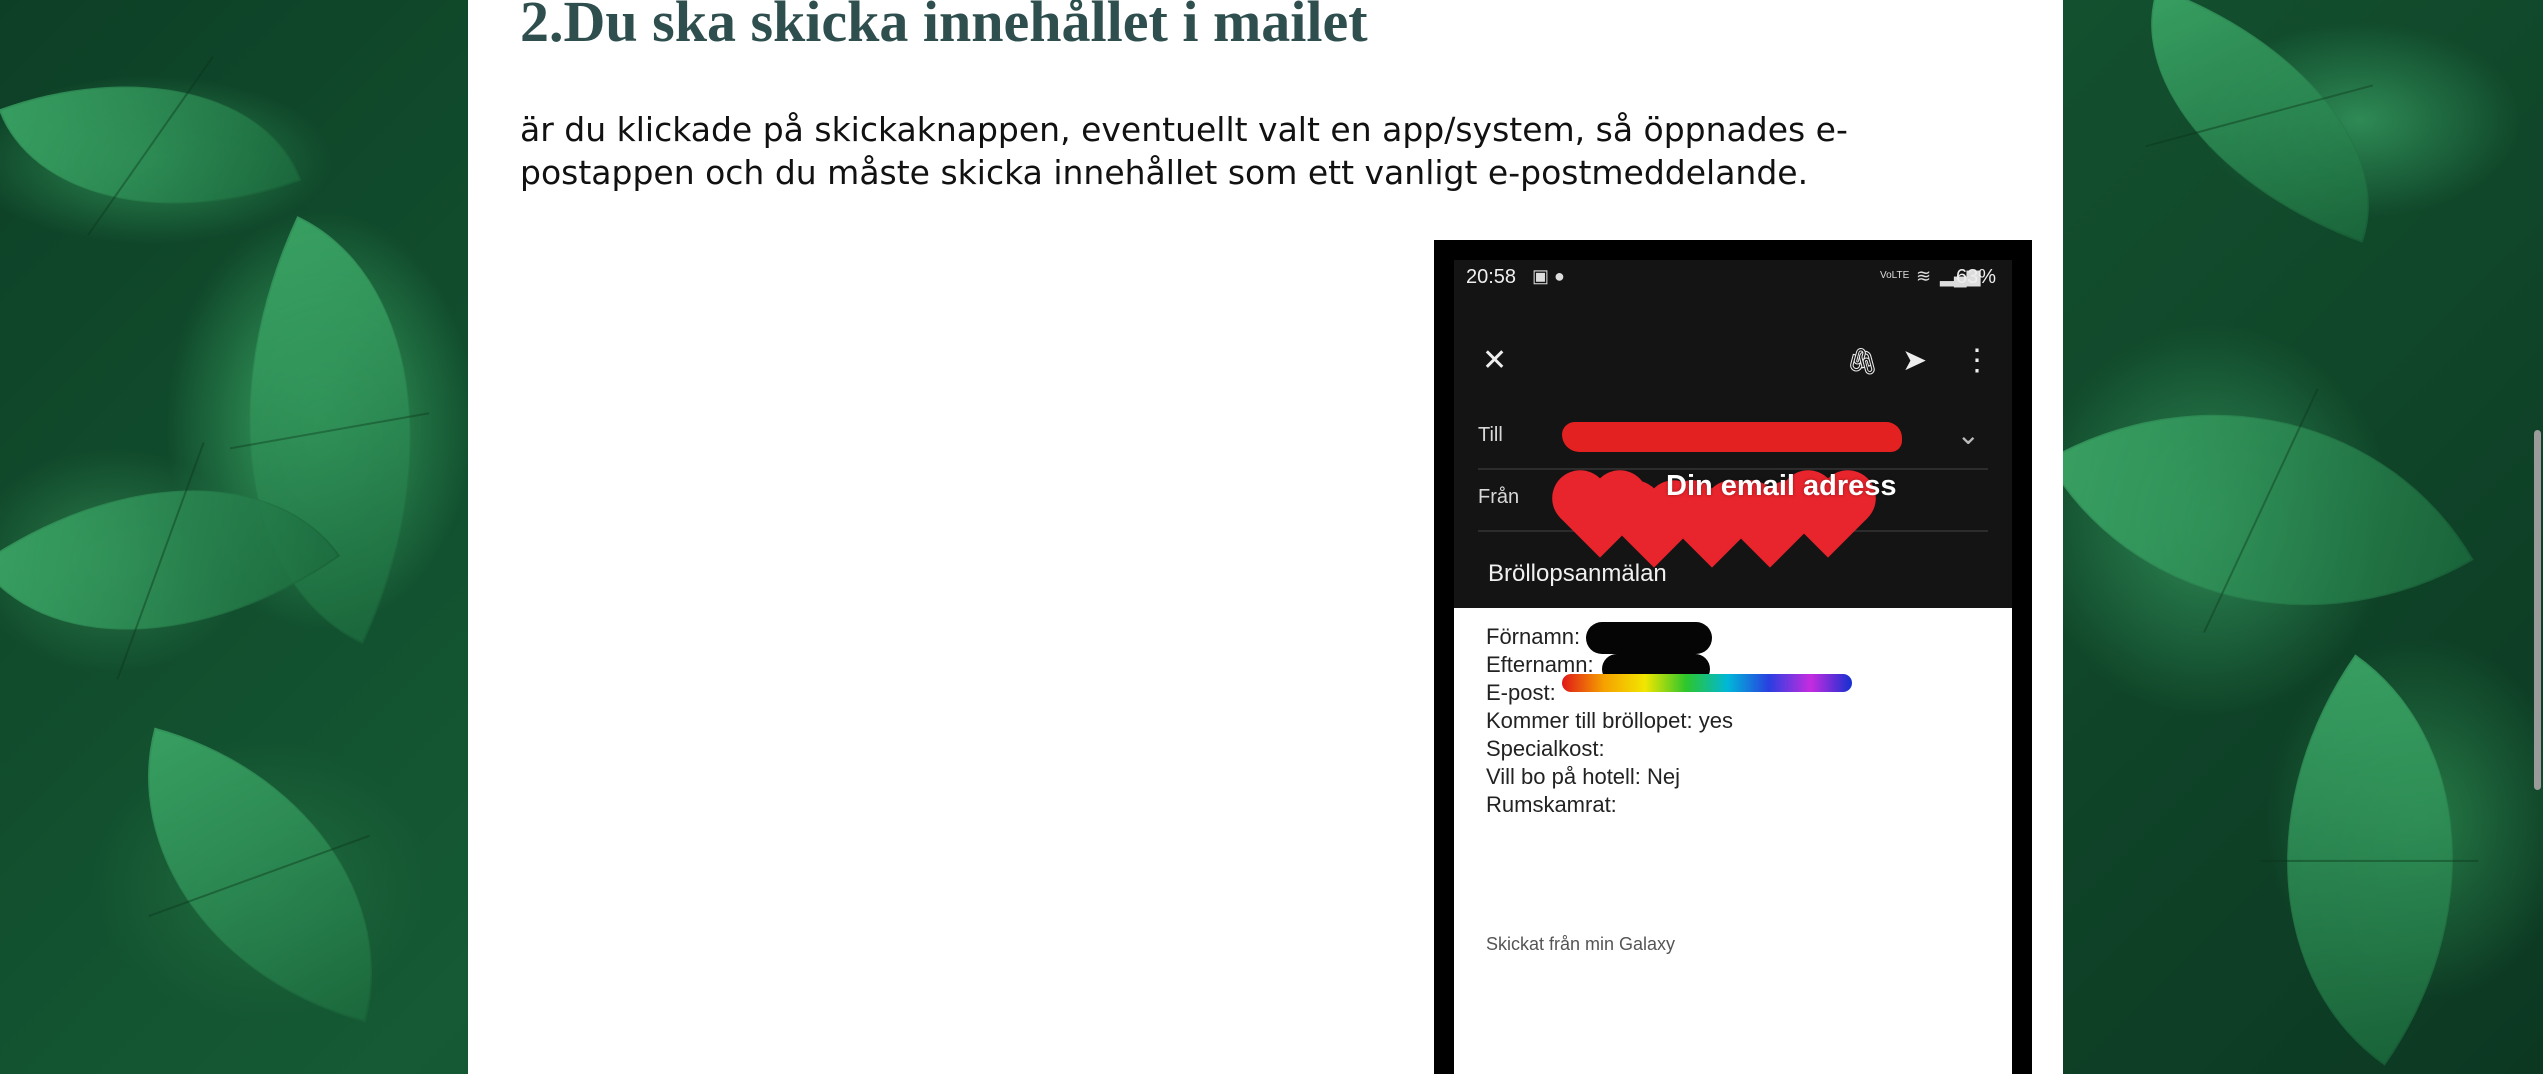  I want to click on body-line-attending: Kommer till bröllopet: yes, so click(1609, 720).